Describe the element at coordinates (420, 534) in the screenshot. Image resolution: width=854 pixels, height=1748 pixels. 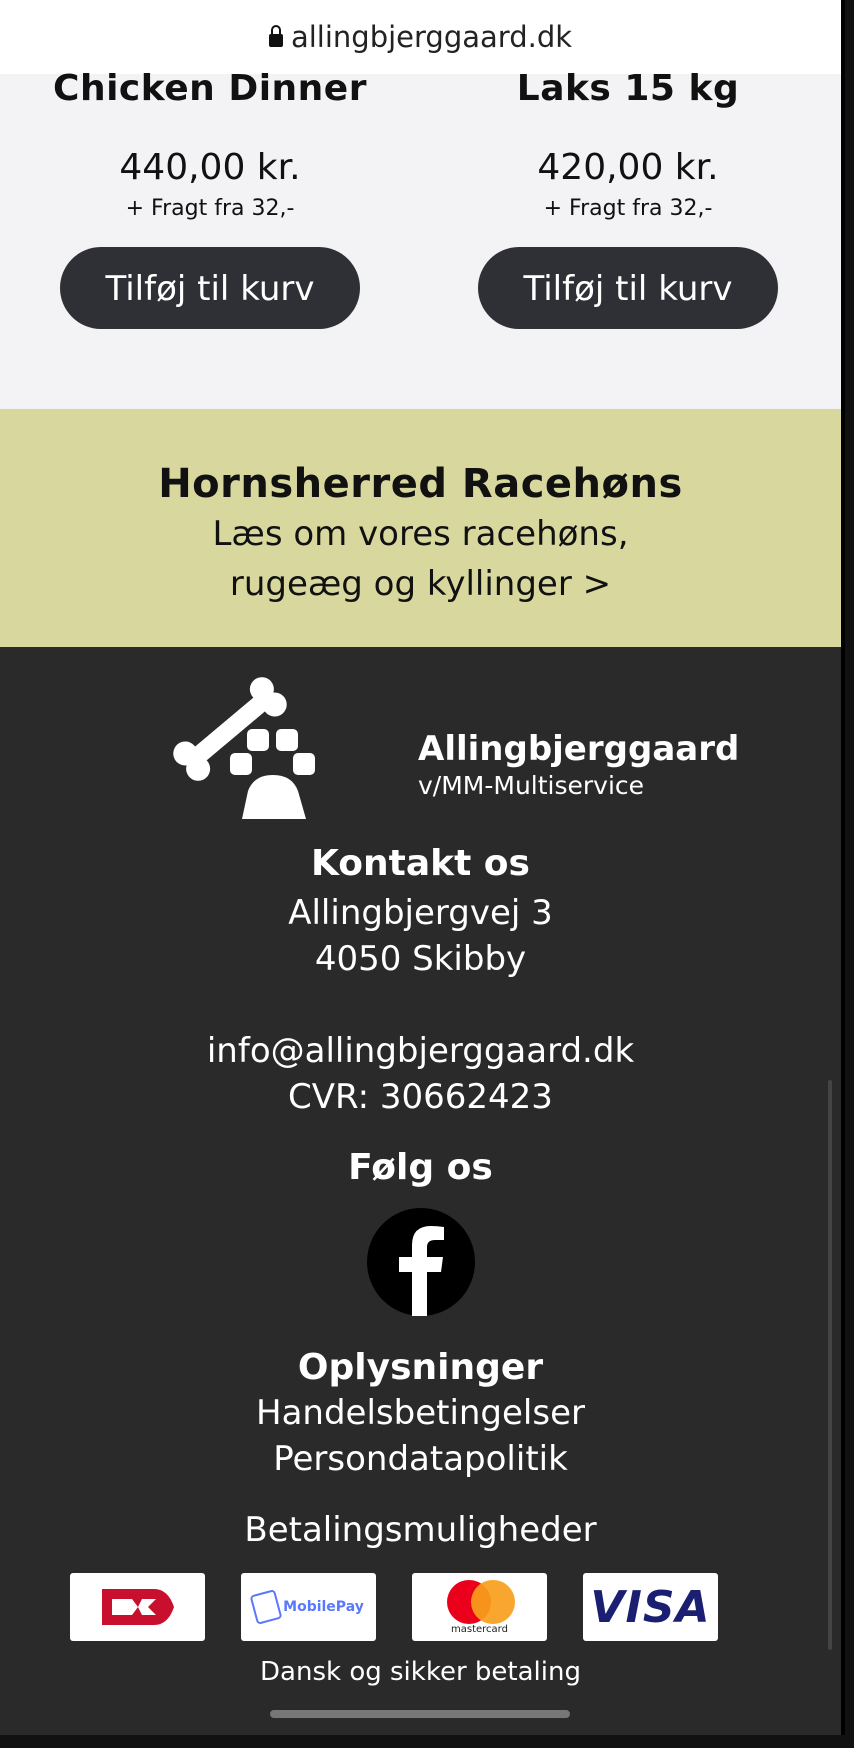
I see `banner-line-1: Læs om vores racehøns,` at that location.